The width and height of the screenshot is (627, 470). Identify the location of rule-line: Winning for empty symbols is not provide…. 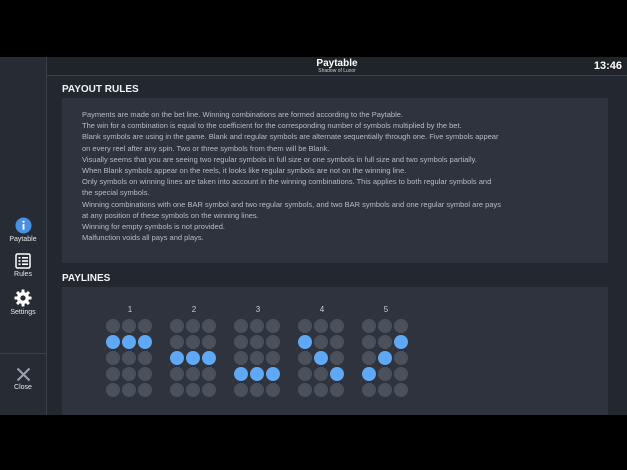
(153, 227).